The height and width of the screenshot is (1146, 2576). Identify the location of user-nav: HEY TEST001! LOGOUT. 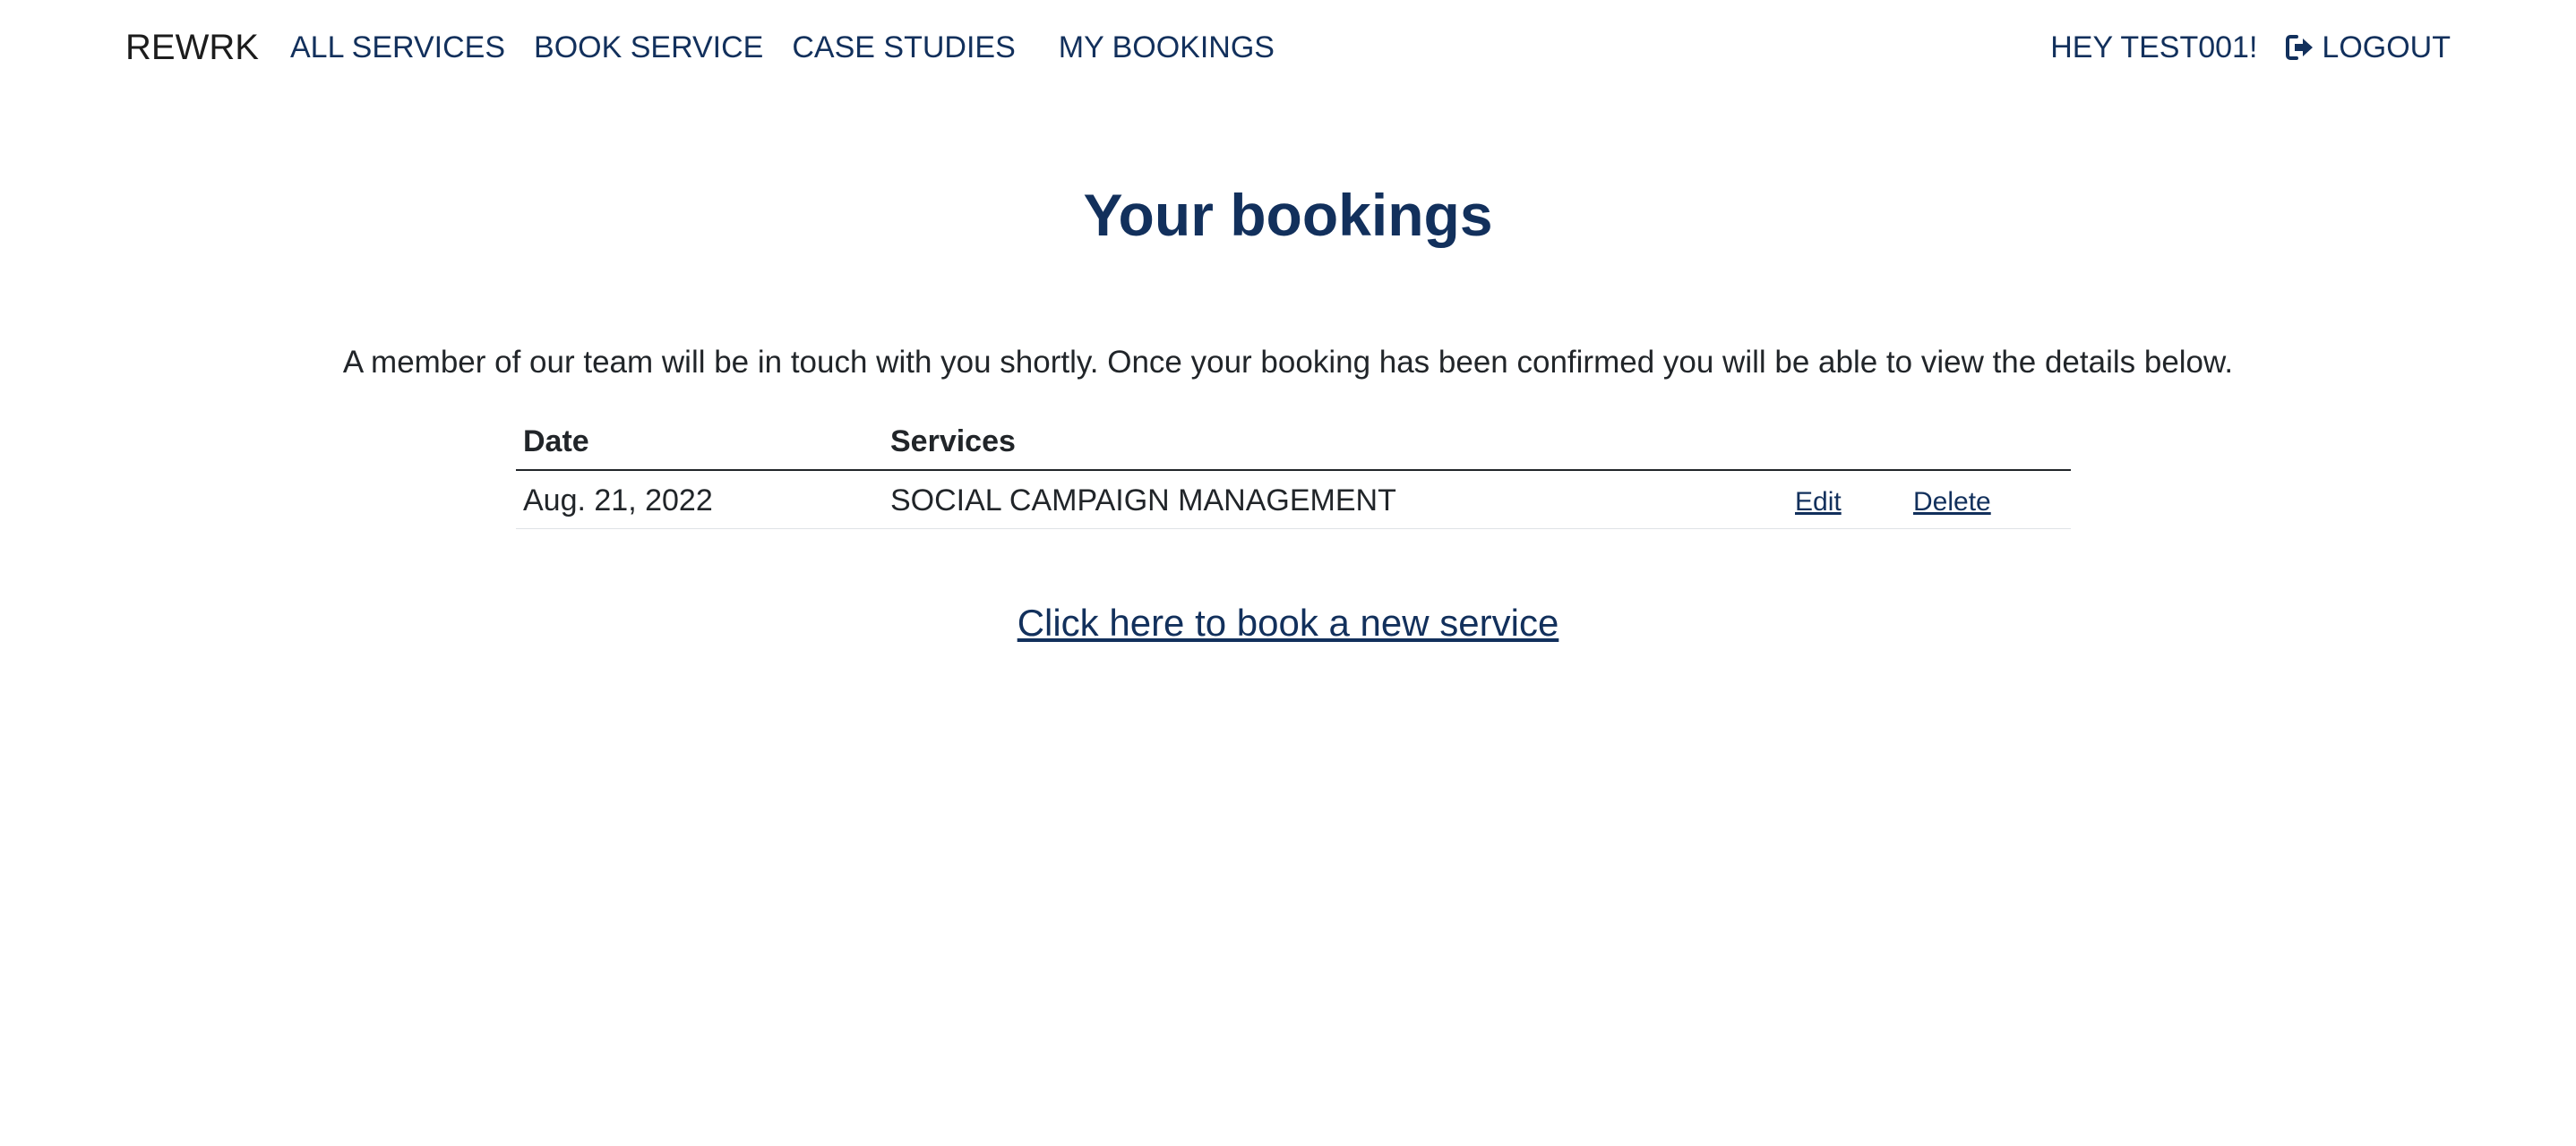
(2250, 47).